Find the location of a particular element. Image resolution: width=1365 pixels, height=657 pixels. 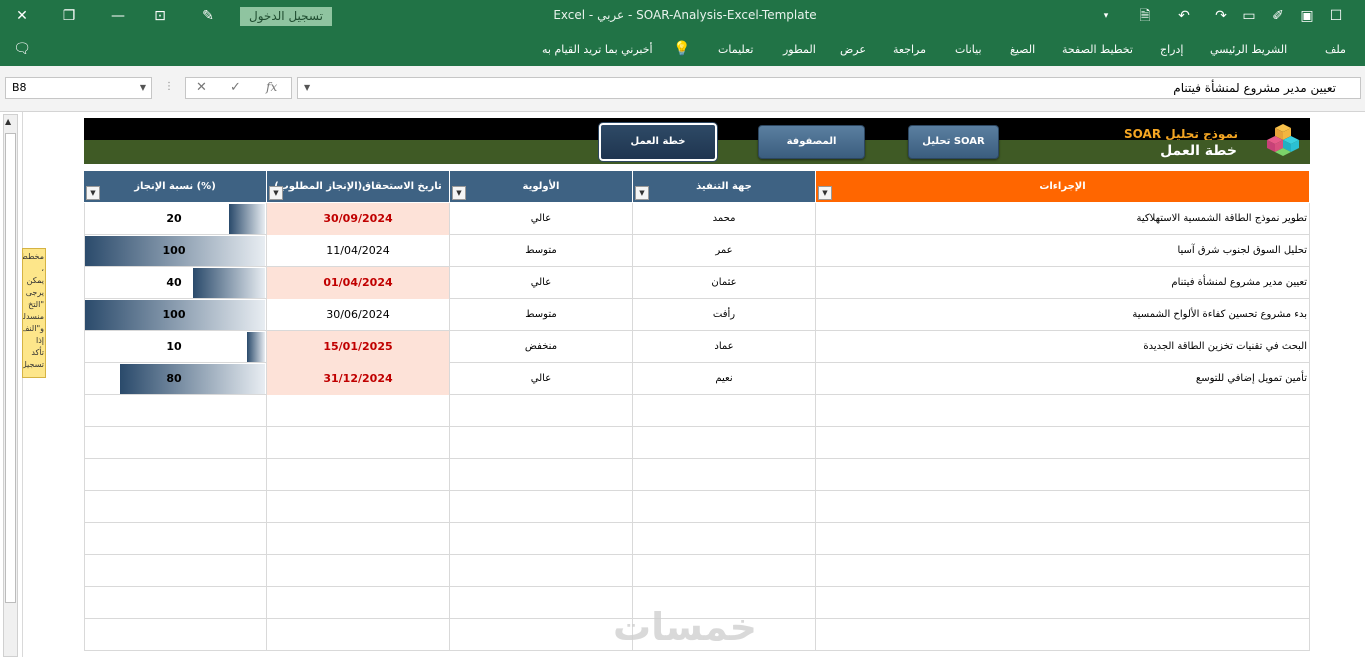

document-icon: 🗎 is located at coordinates (1145, 16).